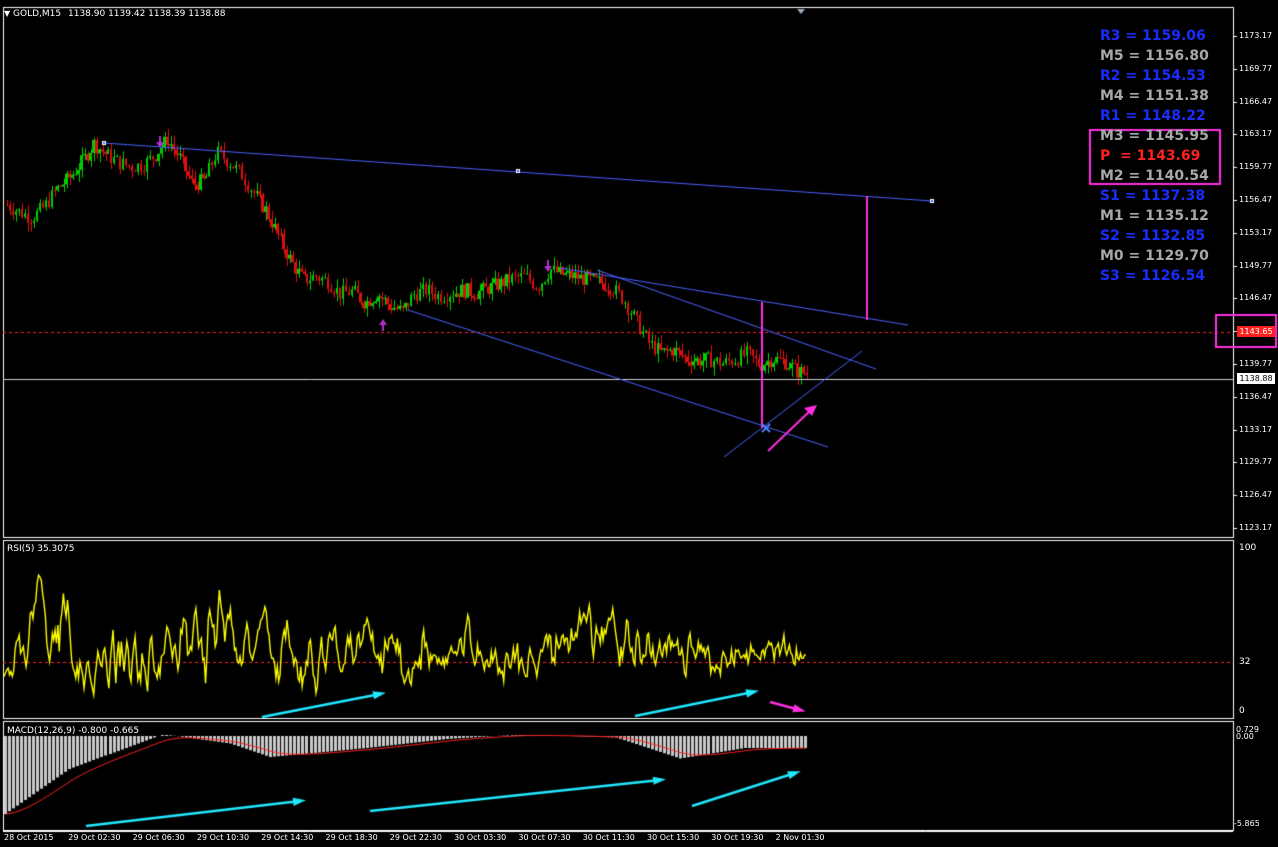 This screenshot has height=847, width=1278. Describe the element at coordinates (1150, 156) in the screenshot. I see `pivot-level: P = 1143.69` at that location.